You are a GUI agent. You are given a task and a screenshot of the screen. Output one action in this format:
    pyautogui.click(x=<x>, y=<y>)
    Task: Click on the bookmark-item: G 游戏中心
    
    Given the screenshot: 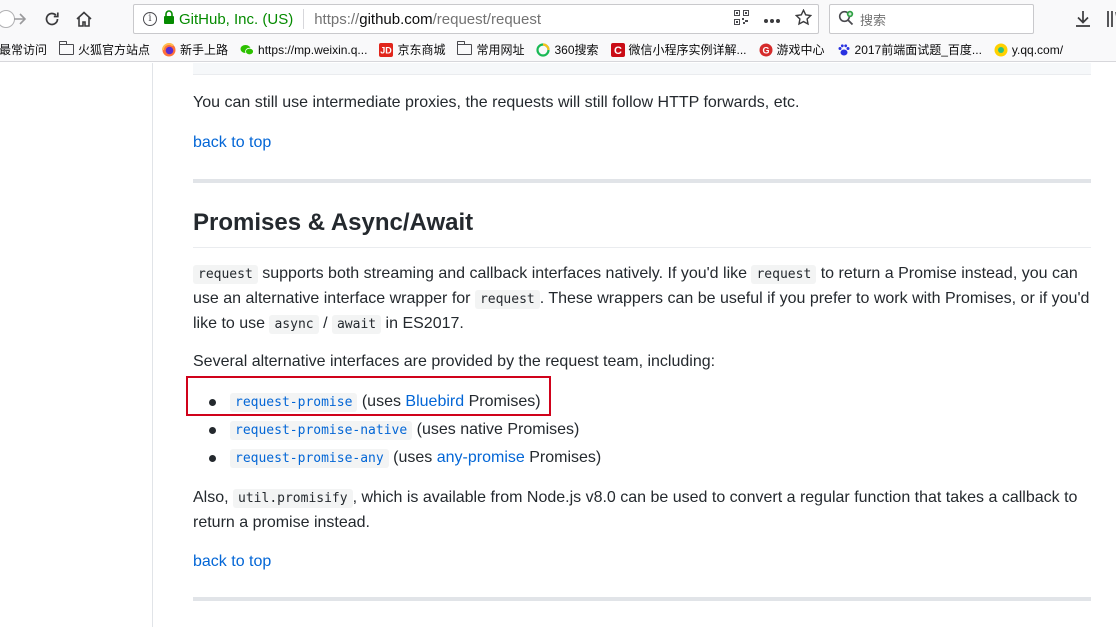 What is the action you would take?
    pyautogui.click(x=792, y=49)
    